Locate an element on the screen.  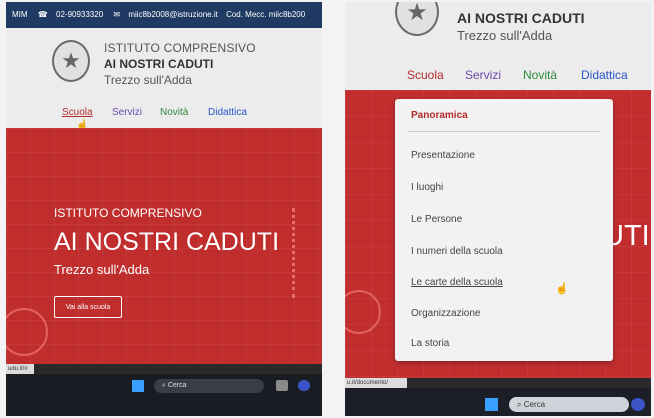
status-url: u.it/documento/ is located at coordinates (376, 383).